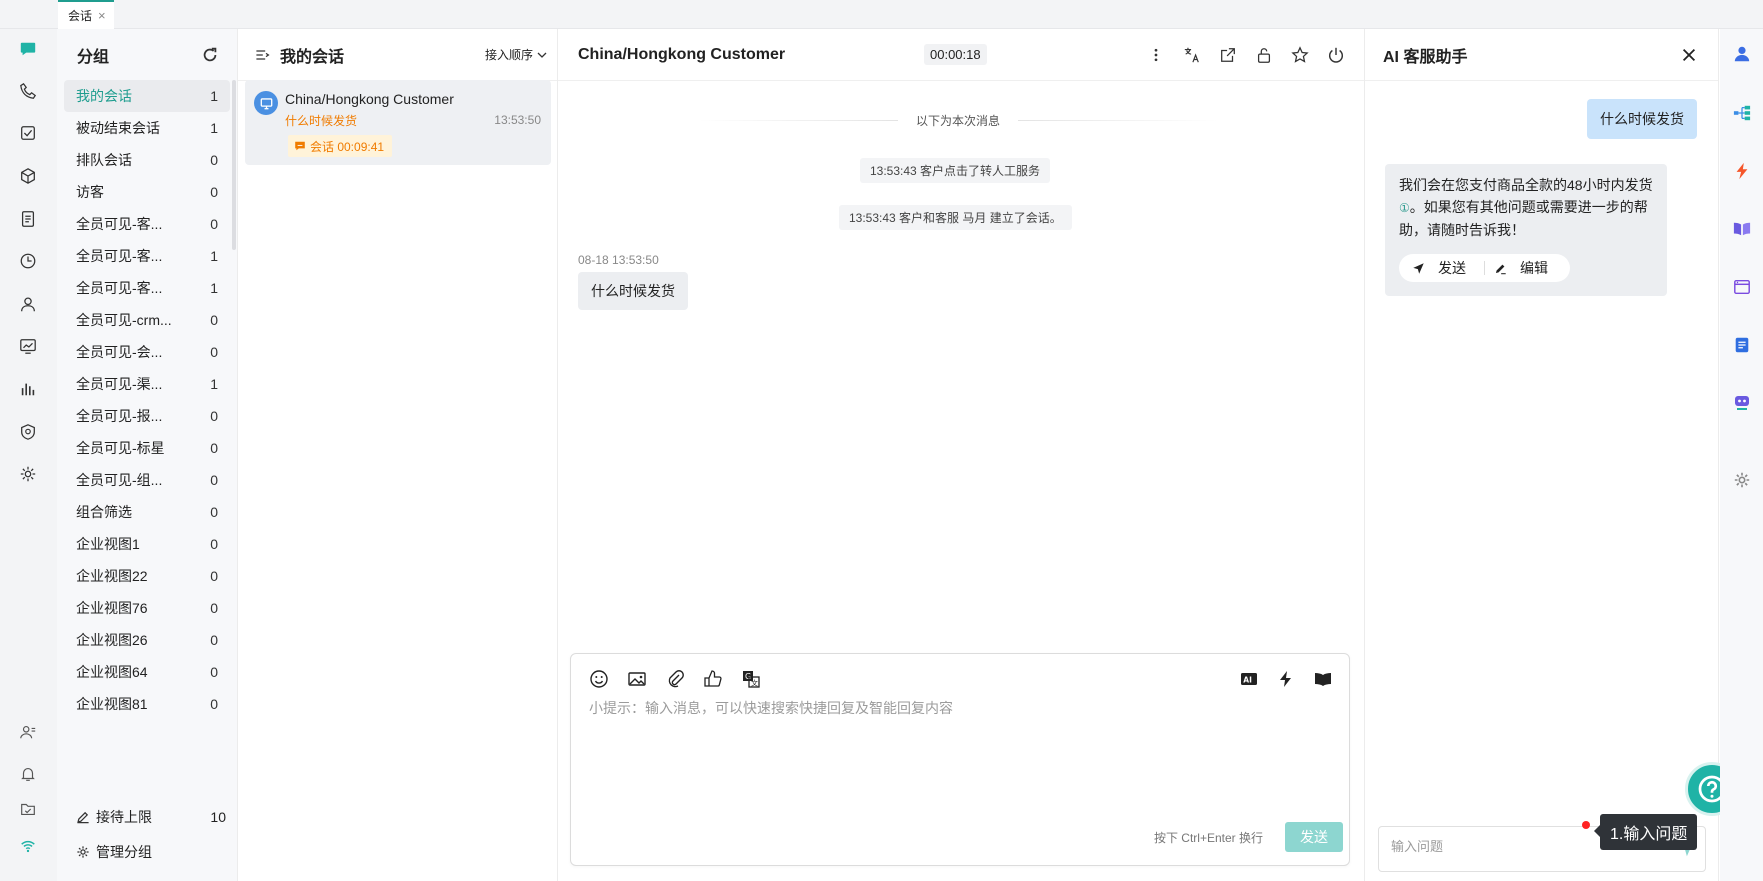 The height and width of the screenshot is (881, 1763). What do you see at coordinates (637, 679) in the screenshot?
I see `image-icon` at bounding box center [637, 679].